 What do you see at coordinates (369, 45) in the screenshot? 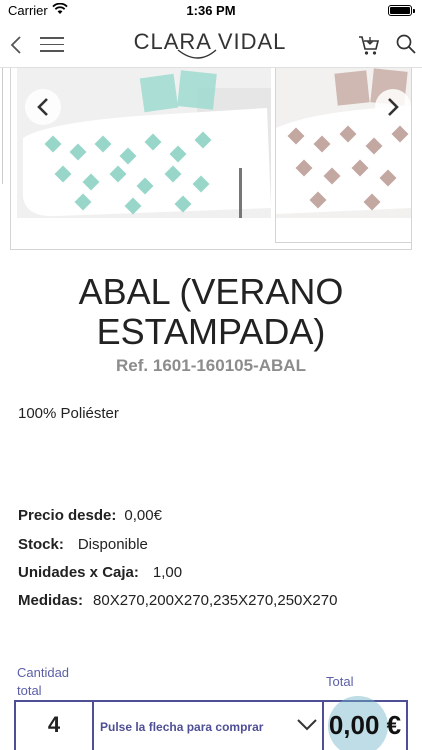
I see `cart-icon` at bounding box center [369, 45].